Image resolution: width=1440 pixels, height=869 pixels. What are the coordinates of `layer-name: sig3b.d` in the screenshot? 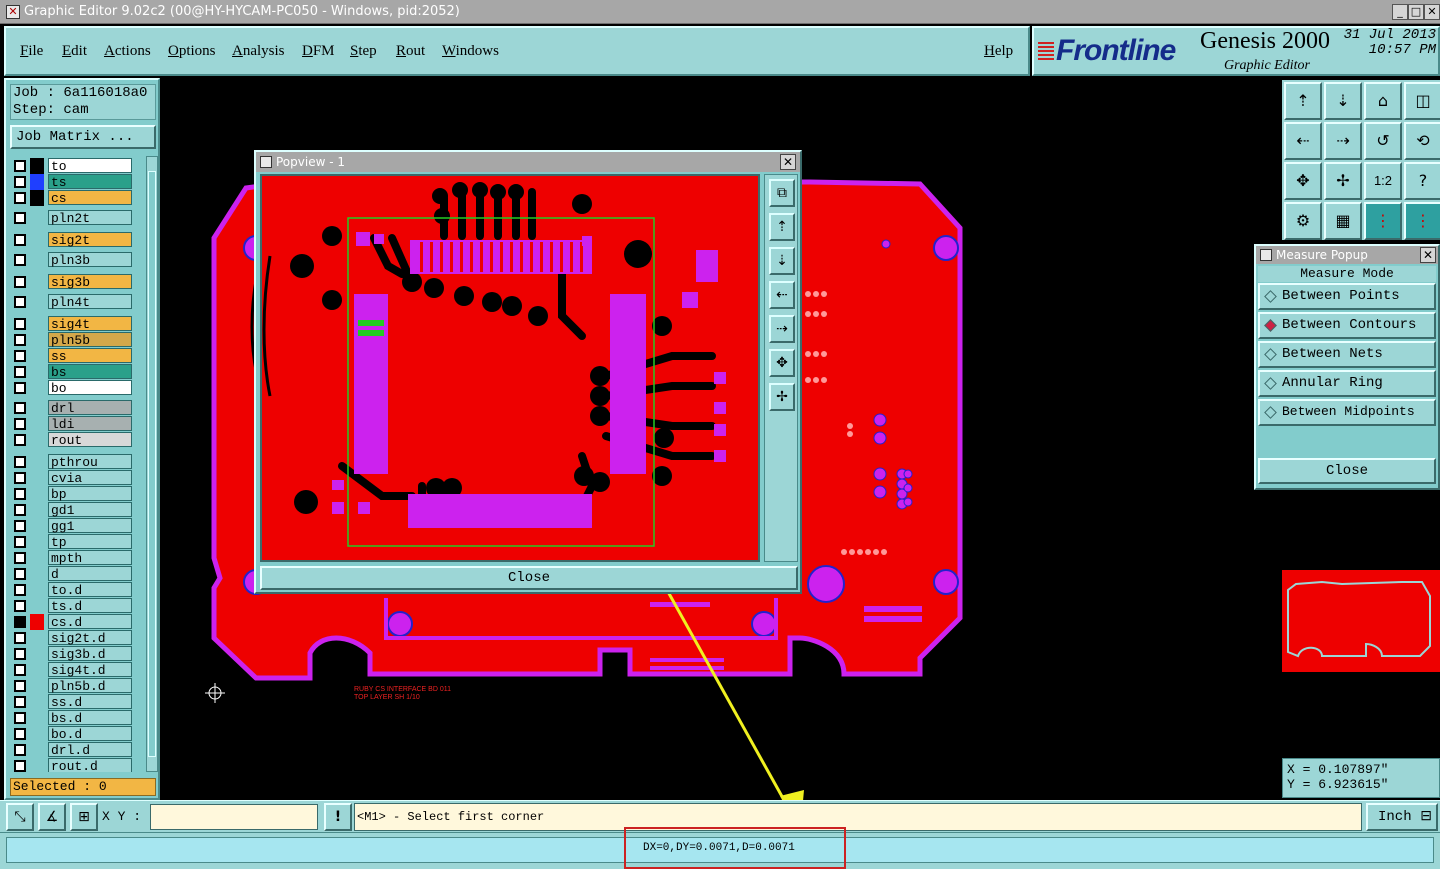 It's located at (90, 654).